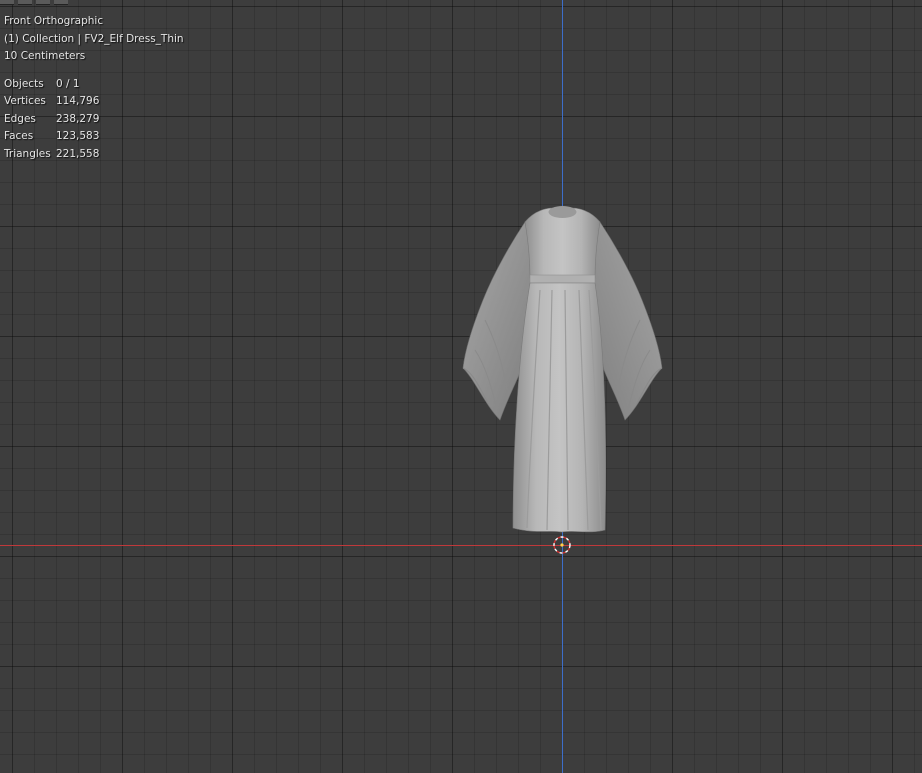 The image size is (922, 773). I want to click on stat-value: 221,558, so click(78, 153).